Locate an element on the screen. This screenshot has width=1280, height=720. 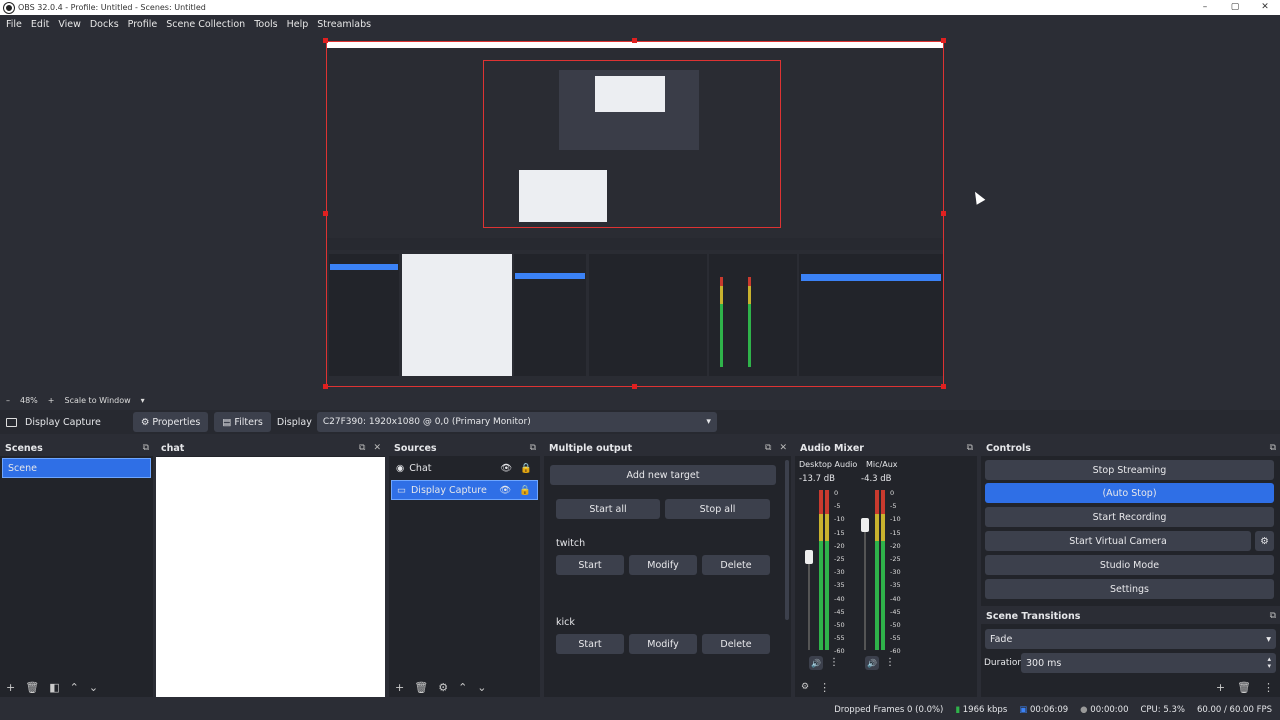
transition-select: Fade ▾ is located at coordinates (1130, 639).